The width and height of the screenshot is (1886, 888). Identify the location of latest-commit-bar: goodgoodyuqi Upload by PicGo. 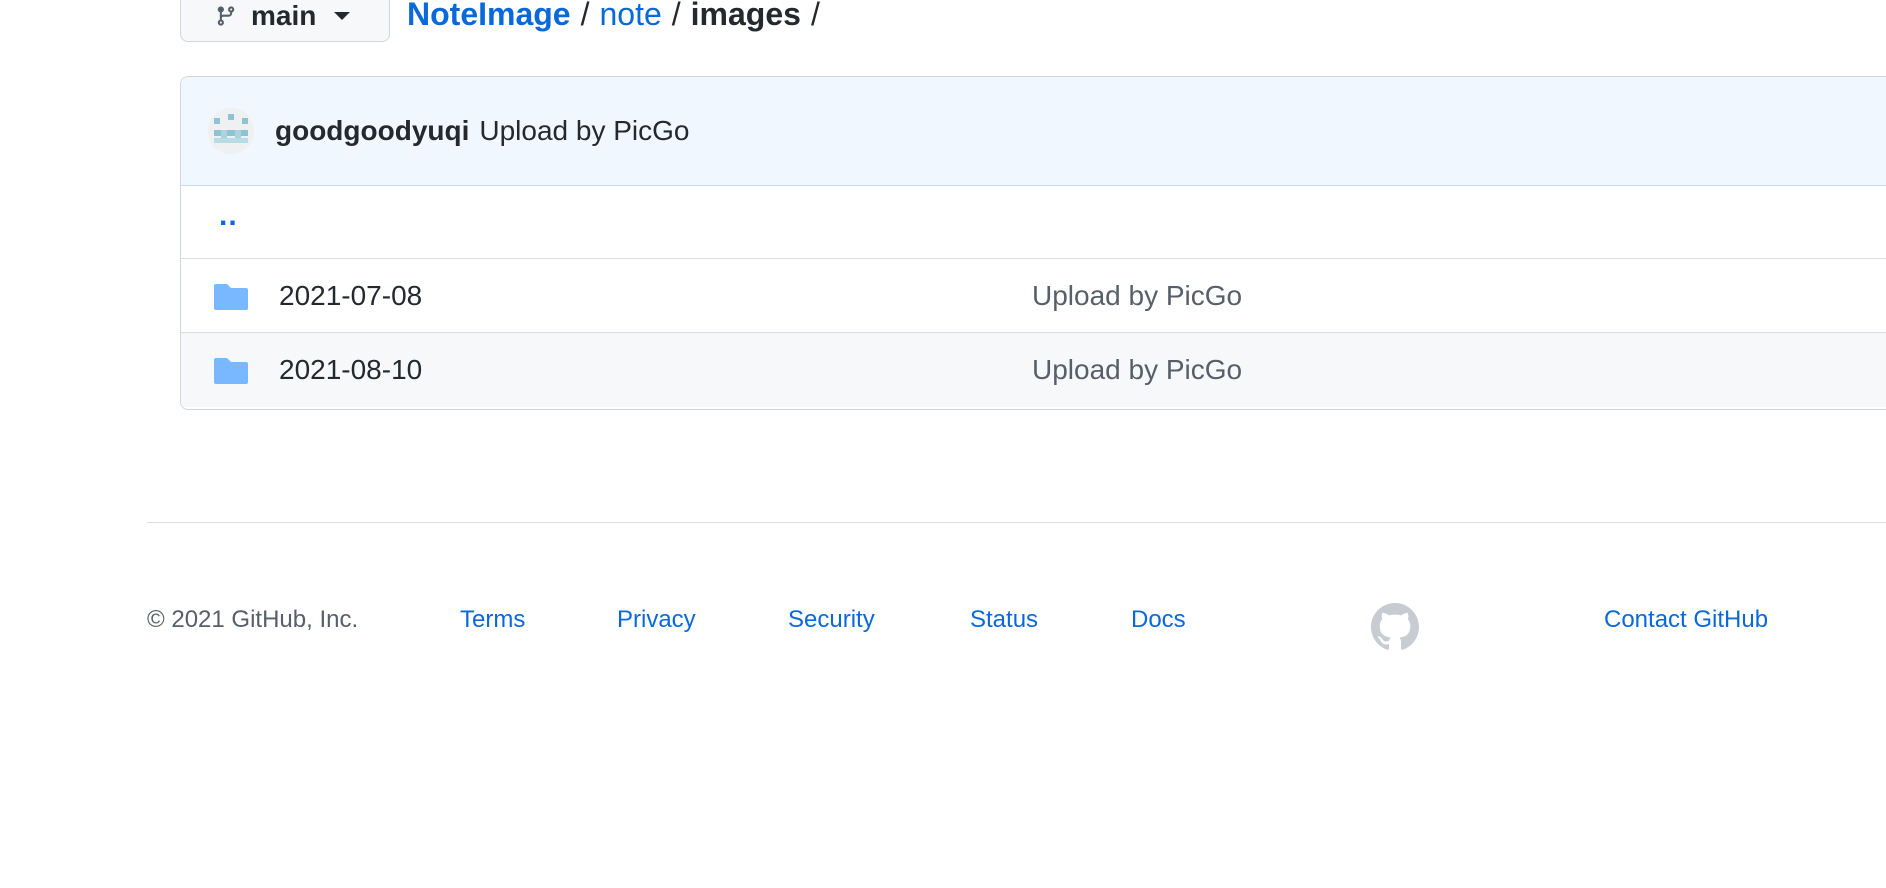
(1033, 131).